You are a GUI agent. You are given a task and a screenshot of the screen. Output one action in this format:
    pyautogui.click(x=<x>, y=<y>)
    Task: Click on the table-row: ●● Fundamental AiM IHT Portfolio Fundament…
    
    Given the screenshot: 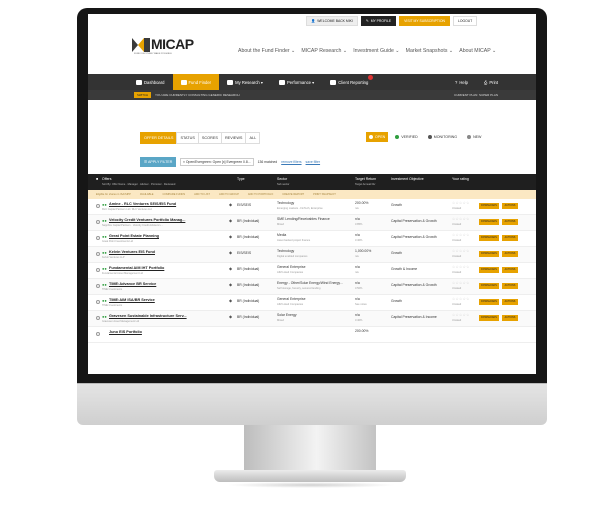 What is the action you would take?
    pyautogui.click(x=312, y=271)
    